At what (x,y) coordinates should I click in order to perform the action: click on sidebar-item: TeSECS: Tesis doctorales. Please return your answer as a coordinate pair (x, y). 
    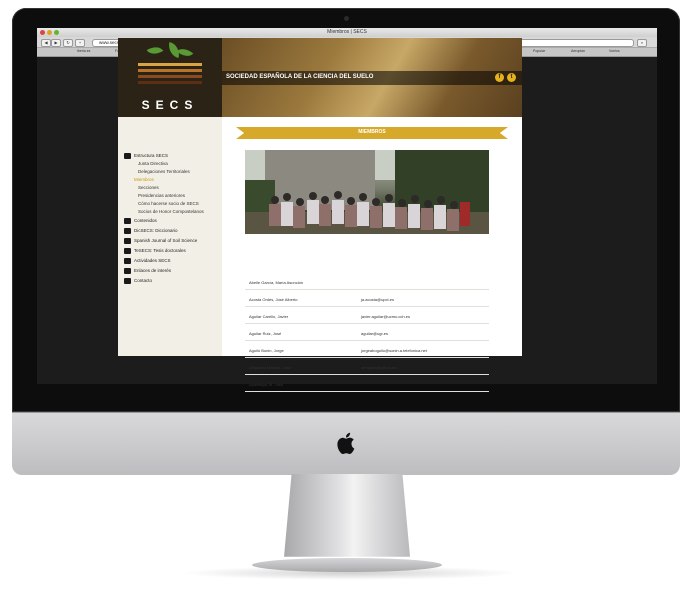
    Looking at the image, I should click on (160, 251).